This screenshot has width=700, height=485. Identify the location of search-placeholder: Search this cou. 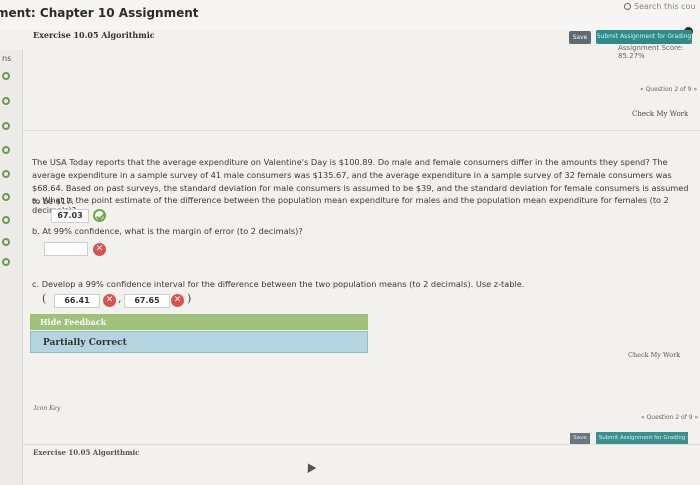
(665, 6).